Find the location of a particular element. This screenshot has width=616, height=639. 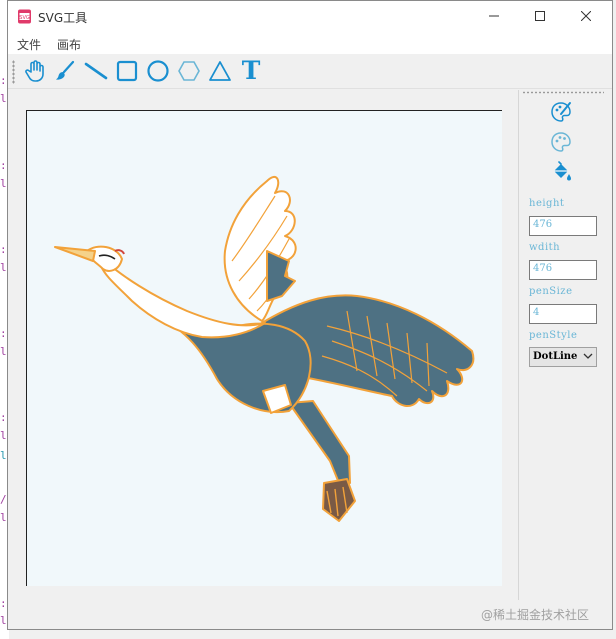

polygon-tool-button is located at coordinates (189, 71).